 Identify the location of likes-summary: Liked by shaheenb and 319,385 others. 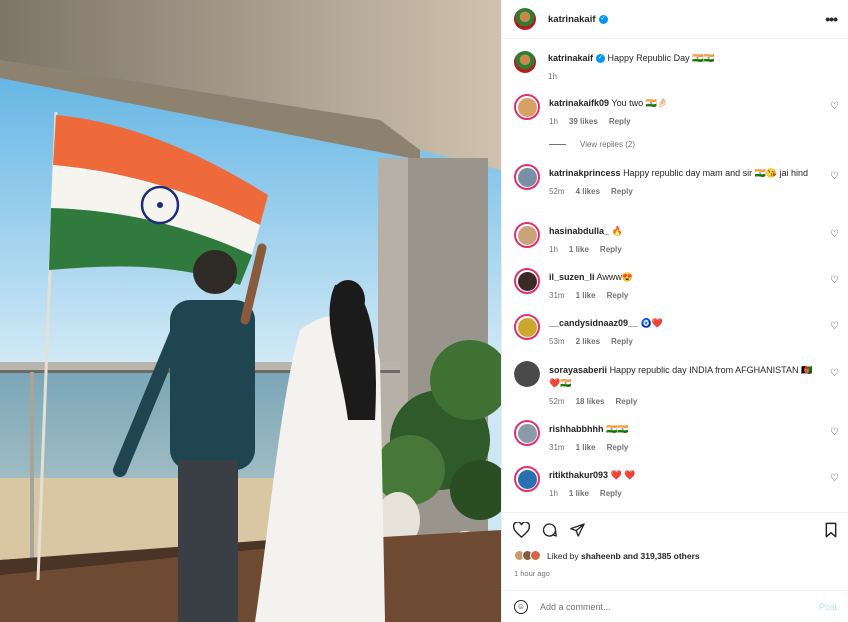
(607, 555).